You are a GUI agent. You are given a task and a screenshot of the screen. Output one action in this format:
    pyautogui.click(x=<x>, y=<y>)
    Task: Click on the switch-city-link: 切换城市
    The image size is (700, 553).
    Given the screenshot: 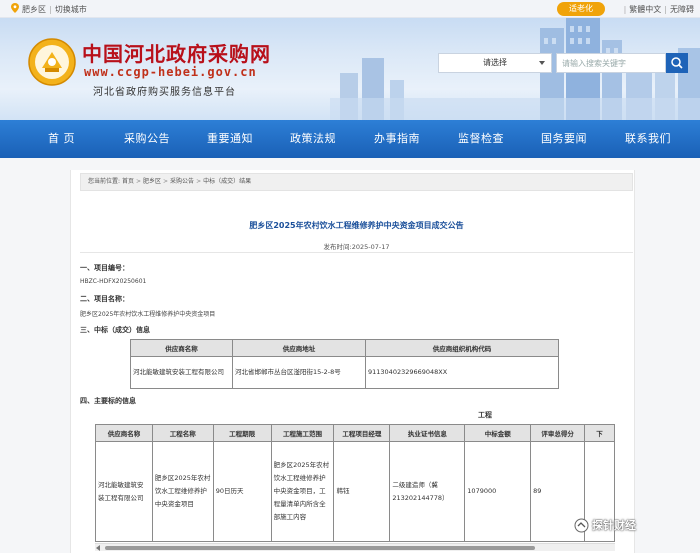 What is the action you would take?
    pyautogui.click(x=71, y=9)
    